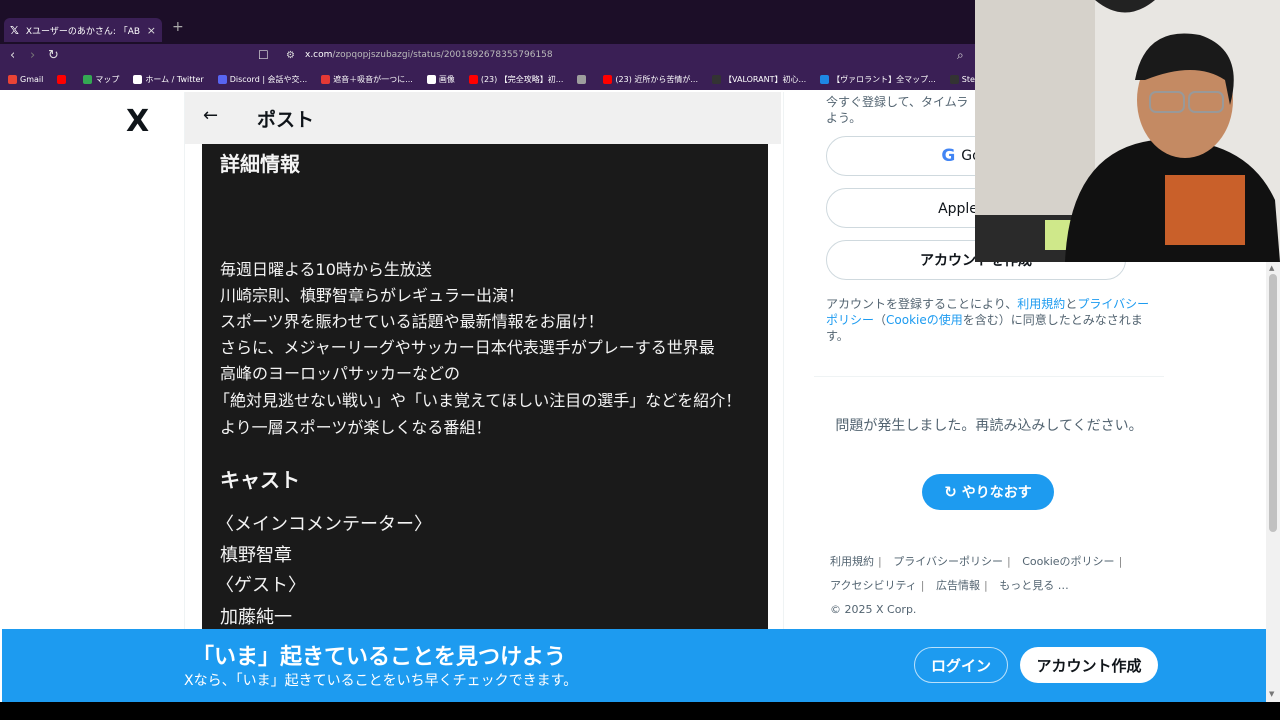 The height and width of the screenshot is (720, 1280). I want to click on signup-button: アカウント作成, so click(1089, 665).